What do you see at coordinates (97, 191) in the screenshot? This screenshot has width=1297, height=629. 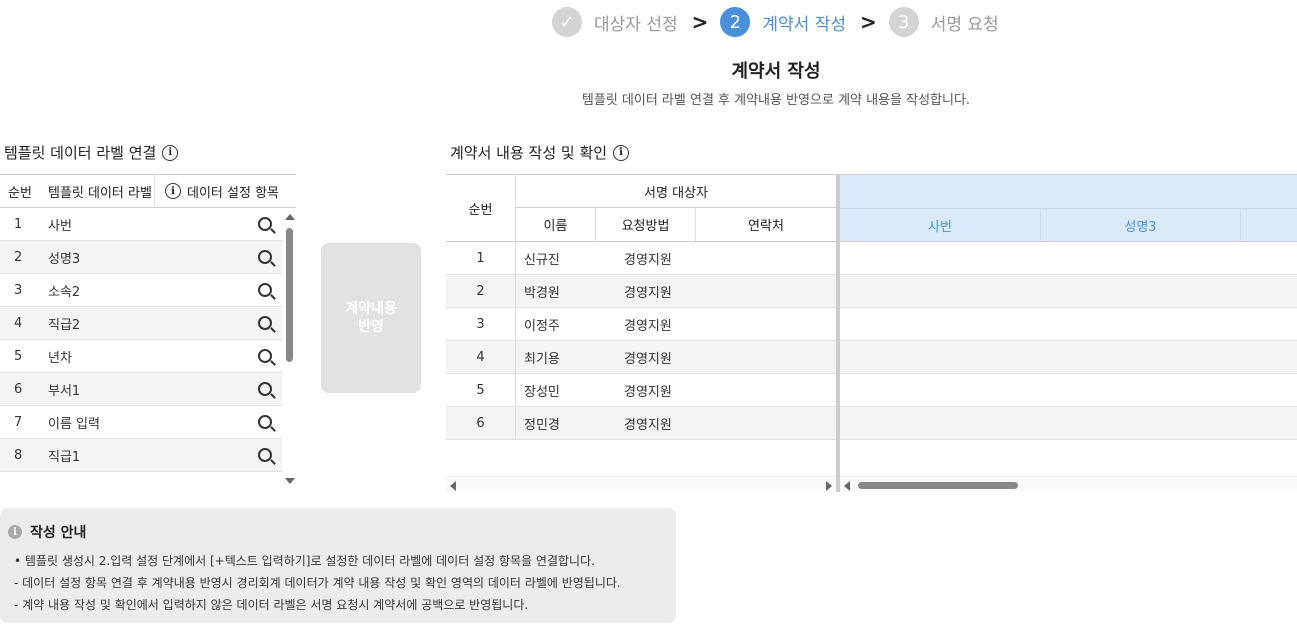 I see `header-label: 템플릿 데이터 라벨` at bounding box center [97, 191].